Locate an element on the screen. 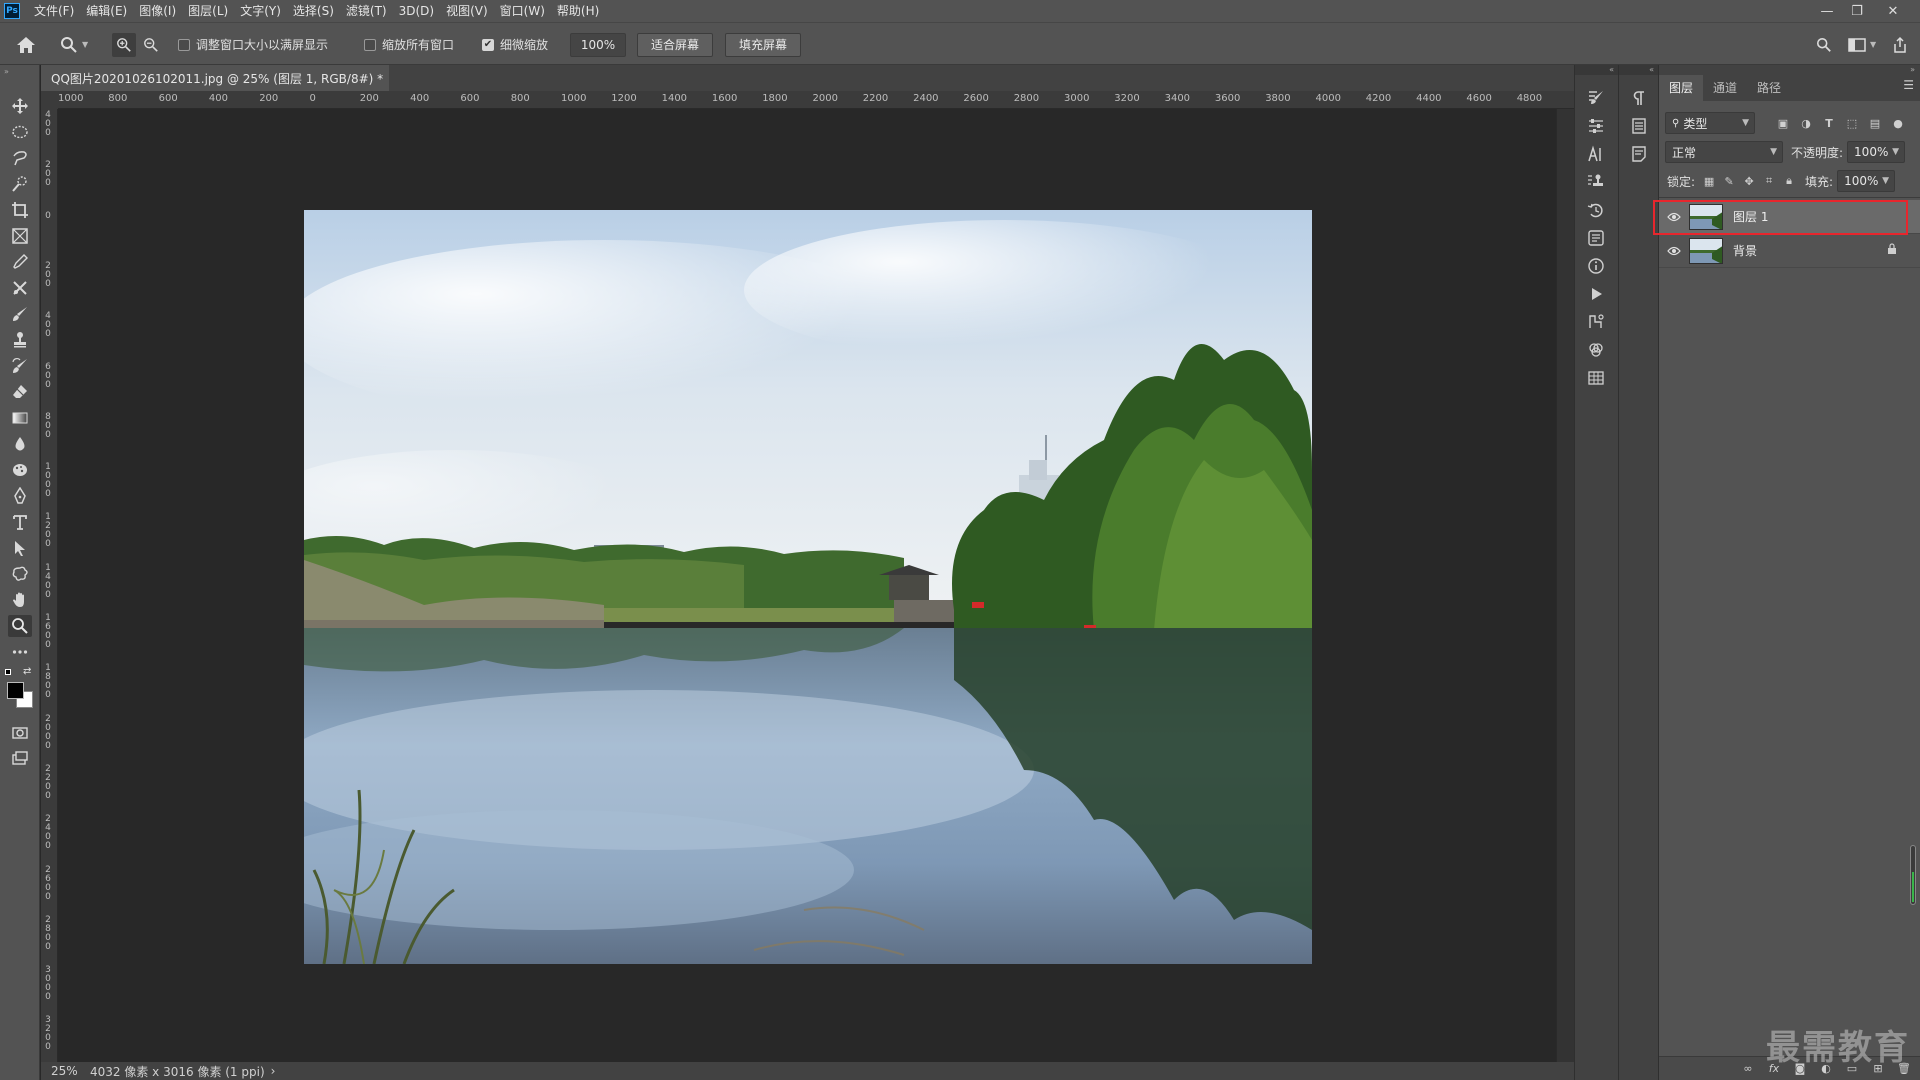 The image size is (1920, 1080). filter-pixel-layers-icon: ▣ is located at coordinates (1783, 123).